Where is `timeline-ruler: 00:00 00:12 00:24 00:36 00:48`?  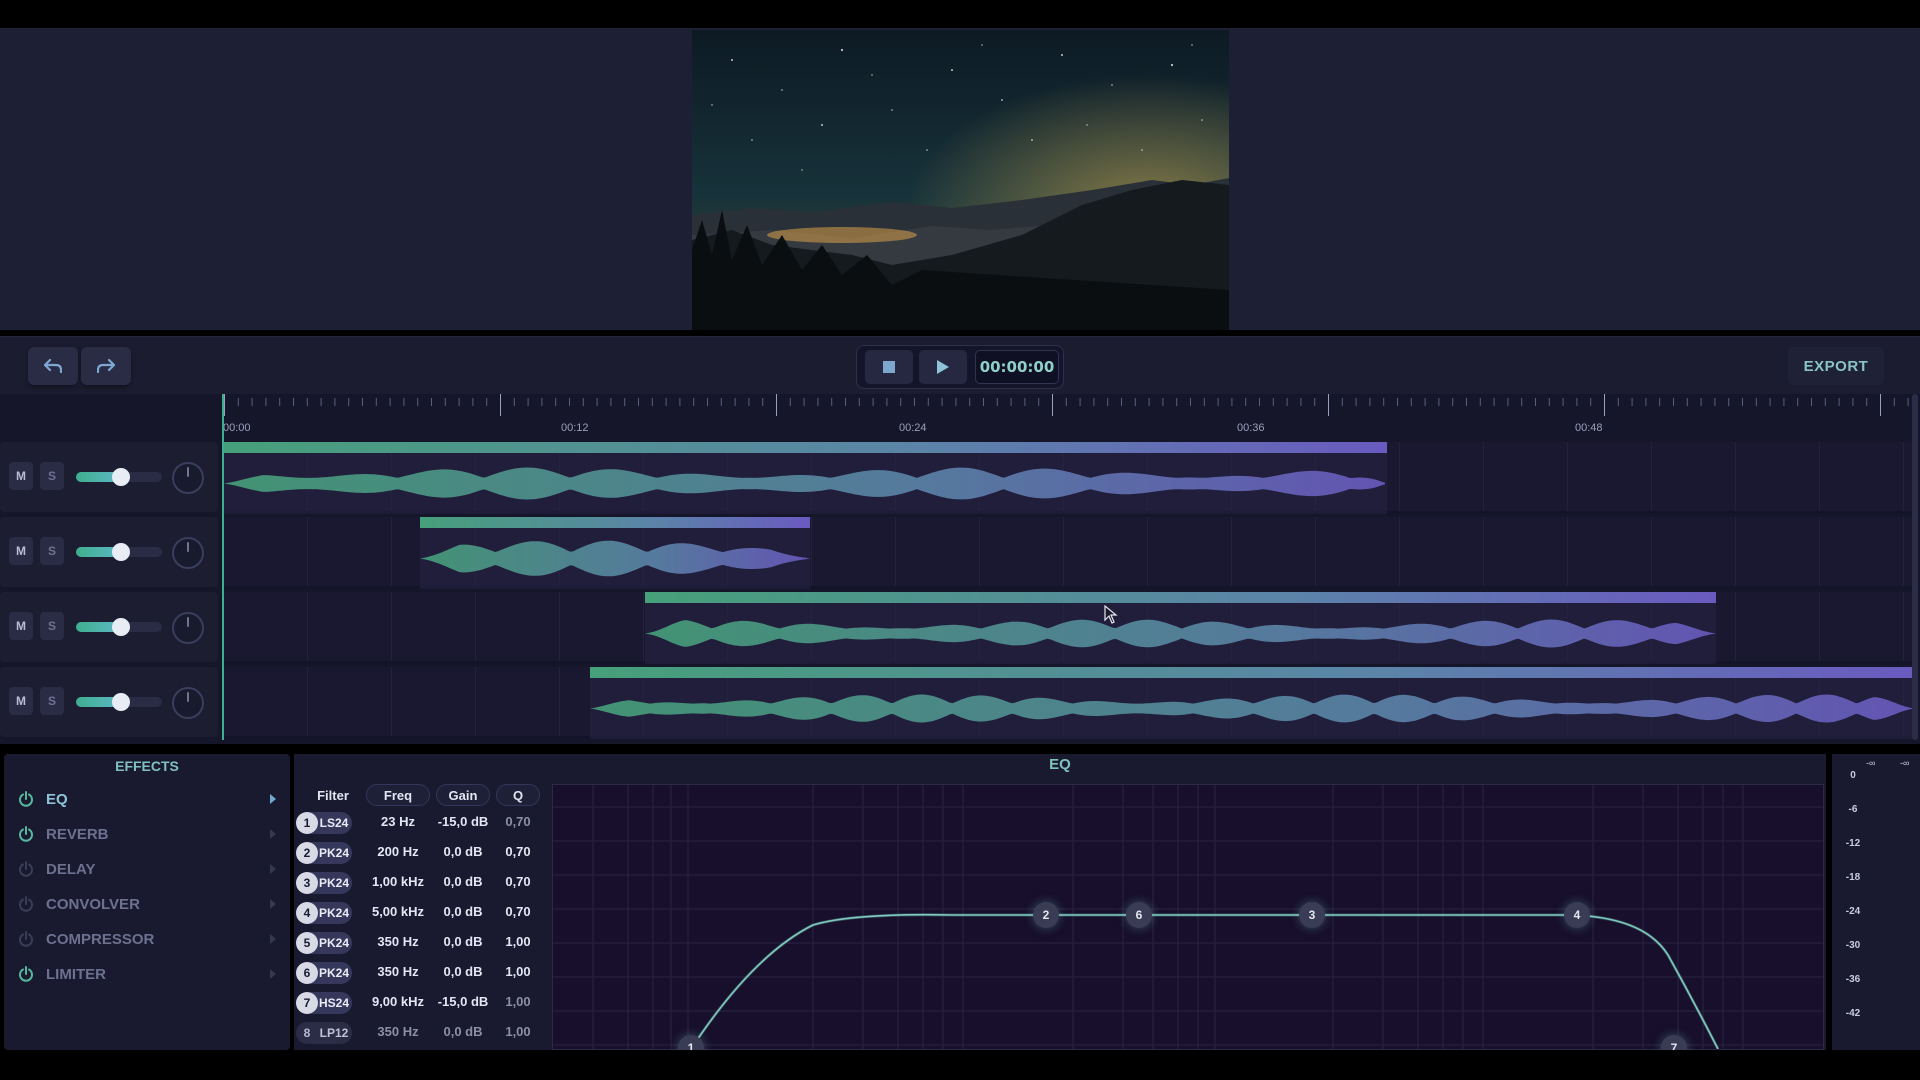
timeline-ruler: 00:00 00:12 00:24 00:36 00:48 is located at coordinates (1068, 418).